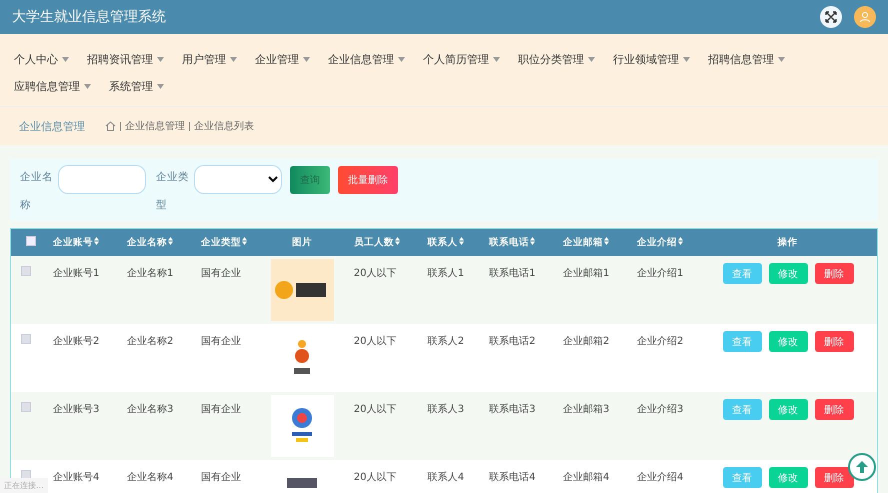 The width and height of the screenshot is (888, 493). I want to click on window-title: 大学生就业信息管理系统, so click(89, 17).